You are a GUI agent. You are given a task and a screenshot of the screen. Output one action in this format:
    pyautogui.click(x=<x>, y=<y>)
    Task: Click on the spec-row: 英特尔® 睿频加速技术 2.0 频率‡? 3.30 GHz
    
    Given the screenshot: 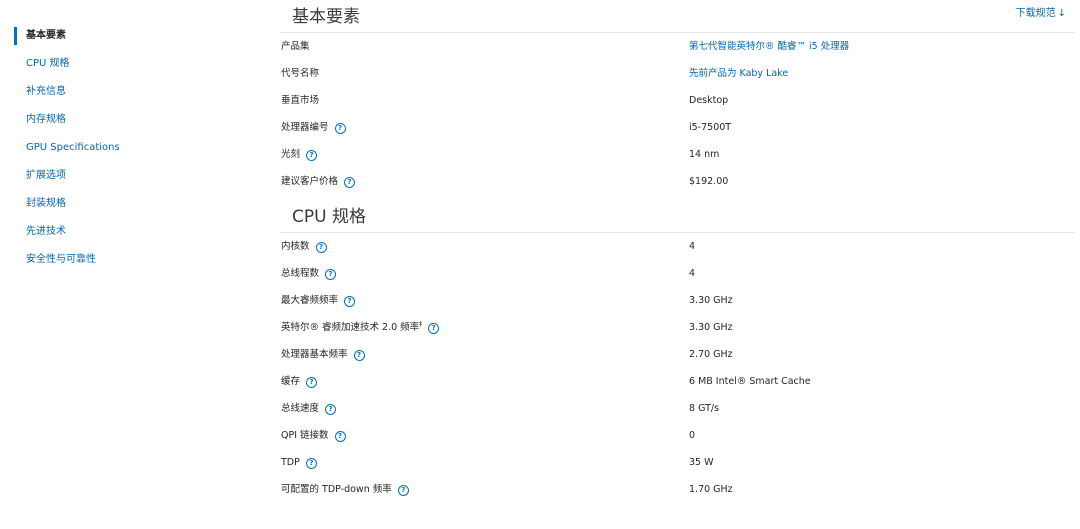 What is the action you would take?
    pyautogui.click(x=678, y=327)
    